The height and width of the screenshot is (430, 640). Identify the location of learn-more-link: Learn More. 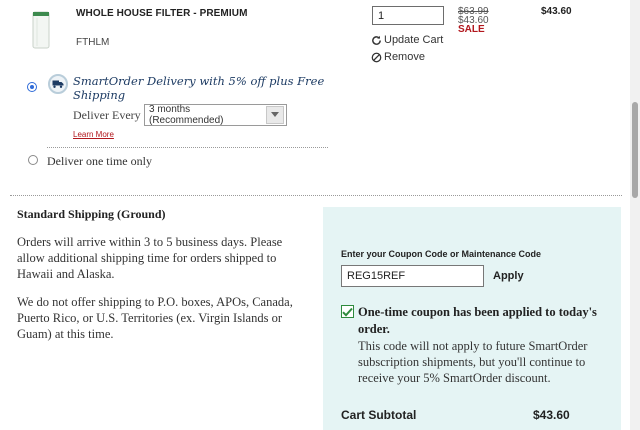
(93, 134).